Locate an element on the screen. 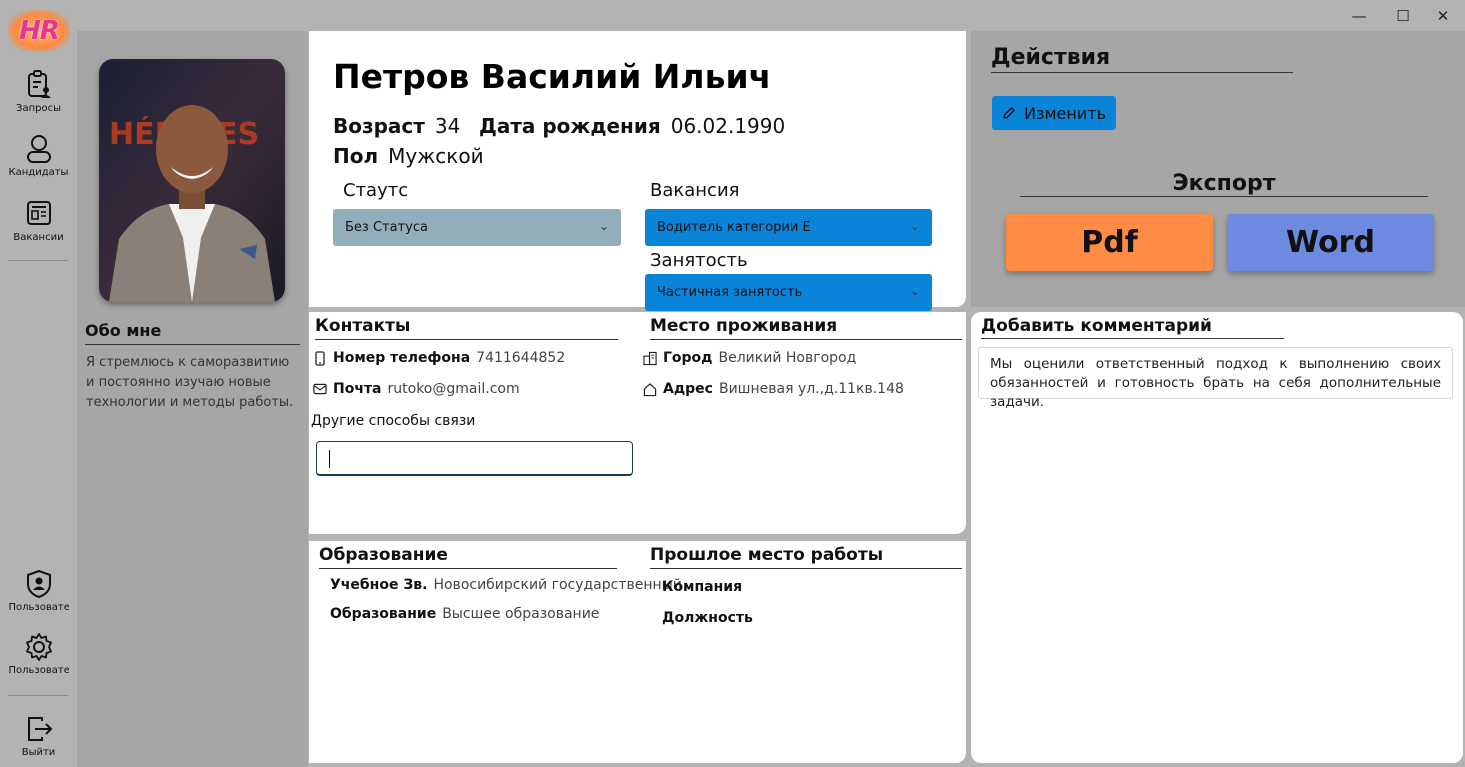  nav-label: Вакансии is located at coordinates (38, 237).